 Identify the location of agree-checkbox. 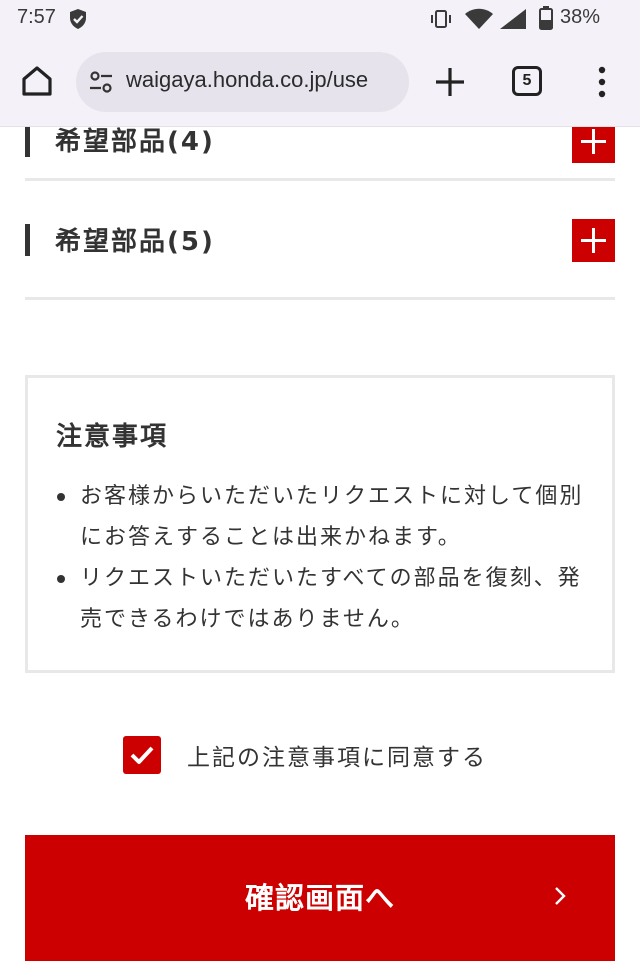
(142, 755).